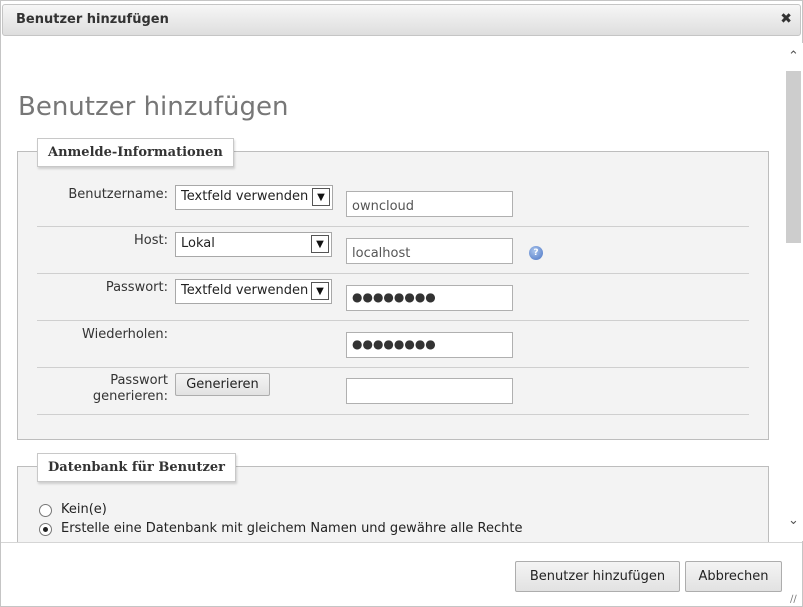 The width and height of the screenshot is (803, 607). I want to click on username-label: Benutzername:, so click(118, 194).